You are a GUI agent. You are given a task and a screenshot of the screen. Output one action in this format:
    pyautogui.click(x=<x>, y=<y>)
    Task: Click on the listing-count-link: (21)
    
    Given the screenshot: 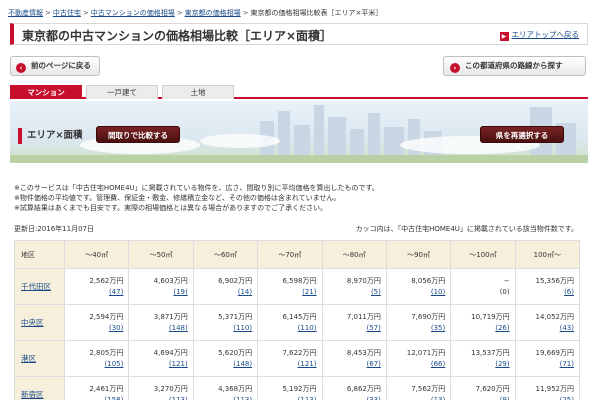 What is the action you would take?
    pyautogui.click(x=287, y=292)
    